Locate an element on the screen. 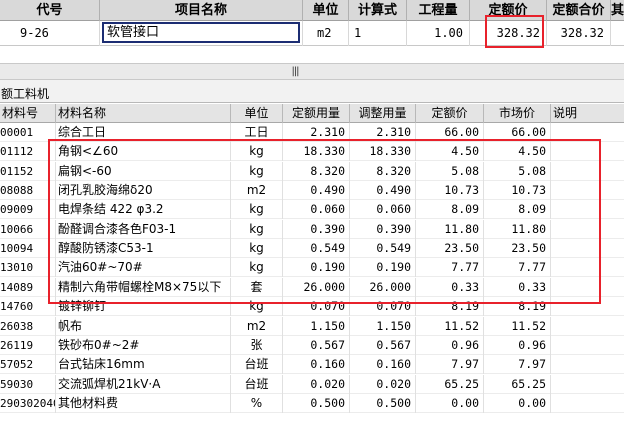  splitter-grip-icon: ||| is located at coordinates (295, 72).